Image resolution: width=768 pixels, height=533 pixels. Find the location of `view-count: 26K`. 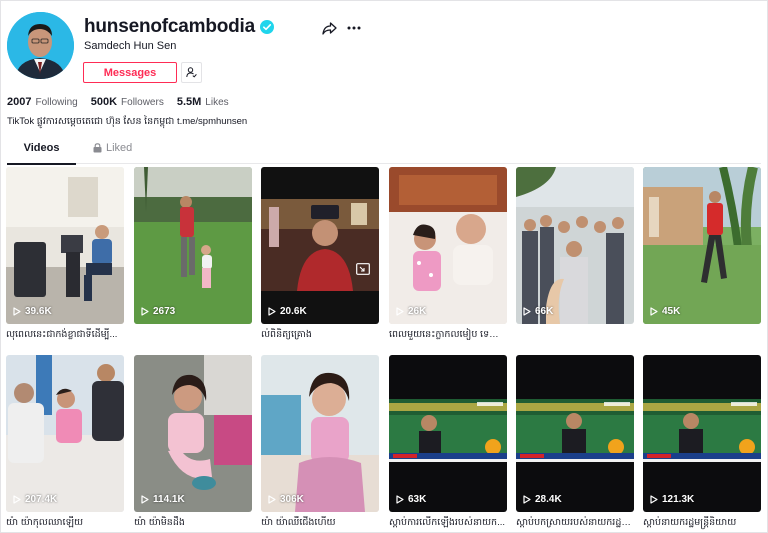

view-count: 26K is located at coordinates (411, 311).